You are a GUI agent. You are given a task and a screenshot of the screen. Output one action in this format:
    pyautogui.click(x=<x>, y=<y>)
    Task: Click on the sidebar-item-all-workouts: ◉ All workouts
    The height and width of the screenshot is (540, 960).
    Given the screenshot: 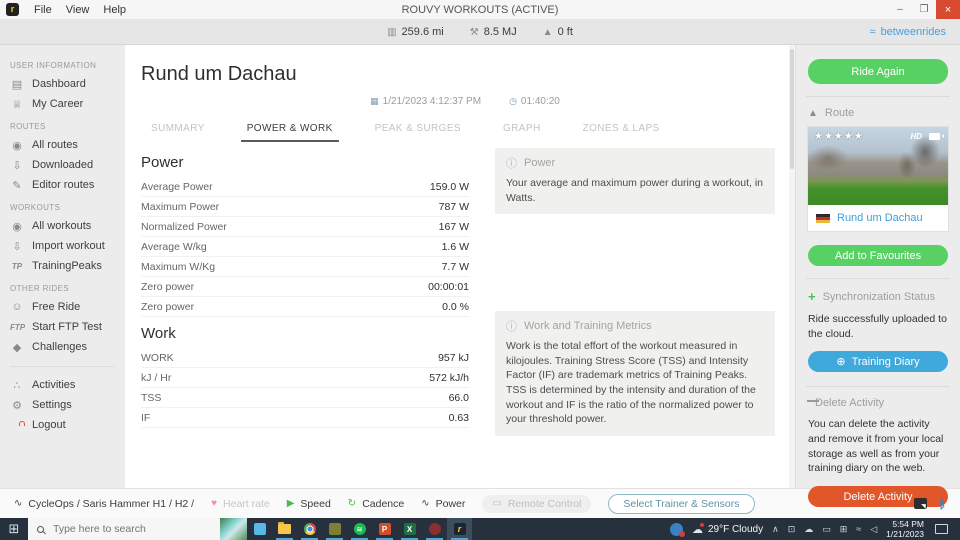 What is the action you would take?
    pyautogui.click(x=67, y=226)
    